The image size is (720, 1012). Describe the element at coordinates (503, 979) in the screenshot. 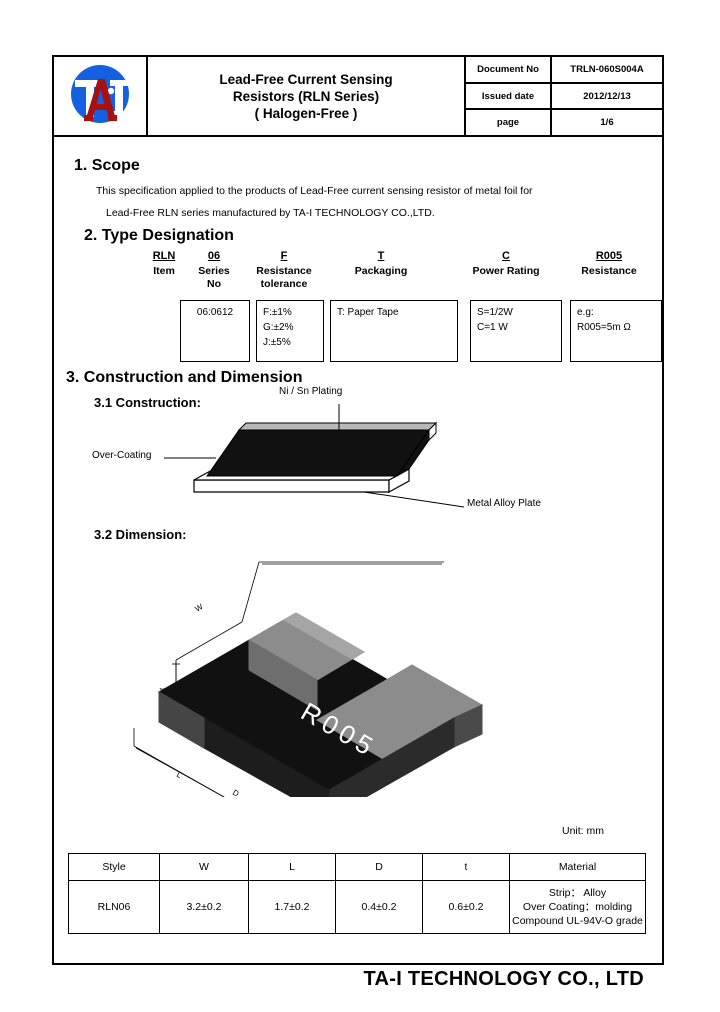

I see `company-footer: TA-I TECHNOLOGY CO., LTD` at that location.